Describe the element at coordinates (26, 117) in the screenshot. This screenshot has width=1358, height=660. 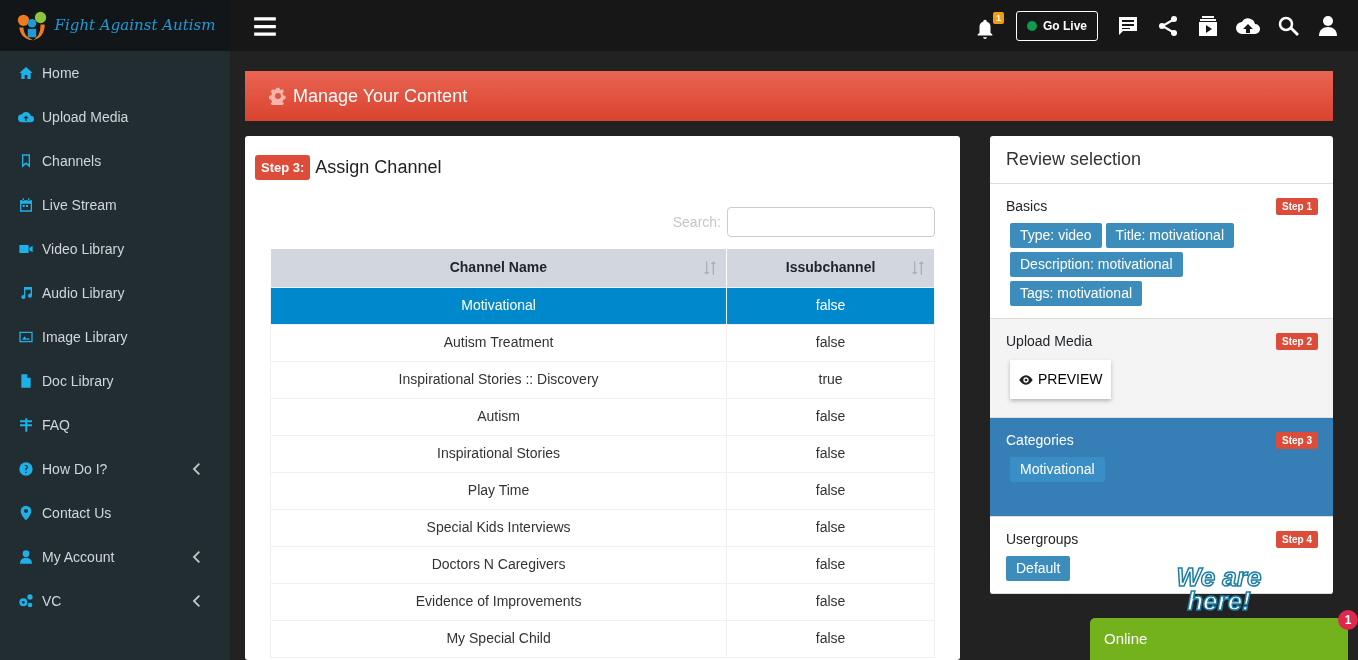
I see `cloud-upload-icon` at that location.